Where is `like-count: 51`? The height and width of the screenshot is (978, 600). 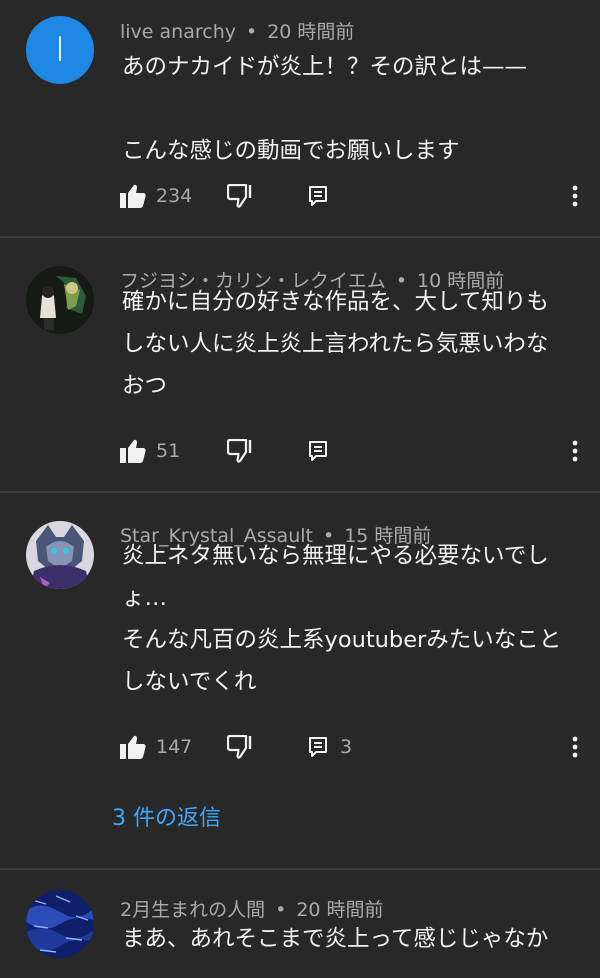
like-count: 51 is located at coordinates (168, 451).